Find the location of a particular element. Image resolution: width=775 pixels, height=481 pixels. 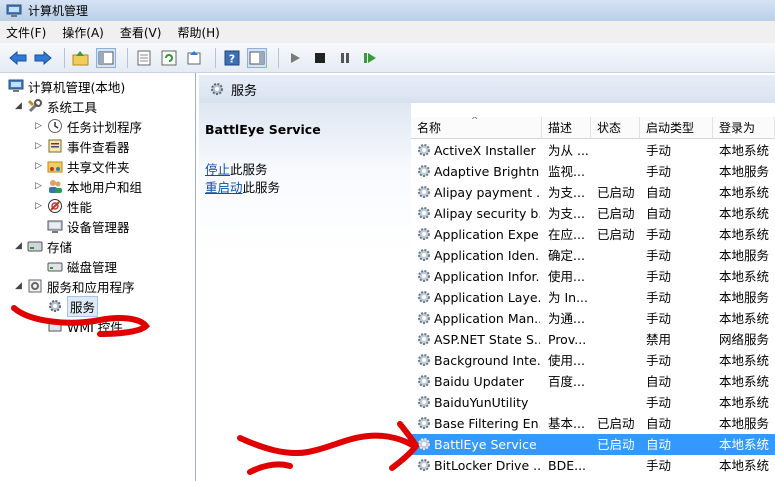

service-row: BaiduYunUtility 手动 本地系统 is located at coordinates (593, 402).